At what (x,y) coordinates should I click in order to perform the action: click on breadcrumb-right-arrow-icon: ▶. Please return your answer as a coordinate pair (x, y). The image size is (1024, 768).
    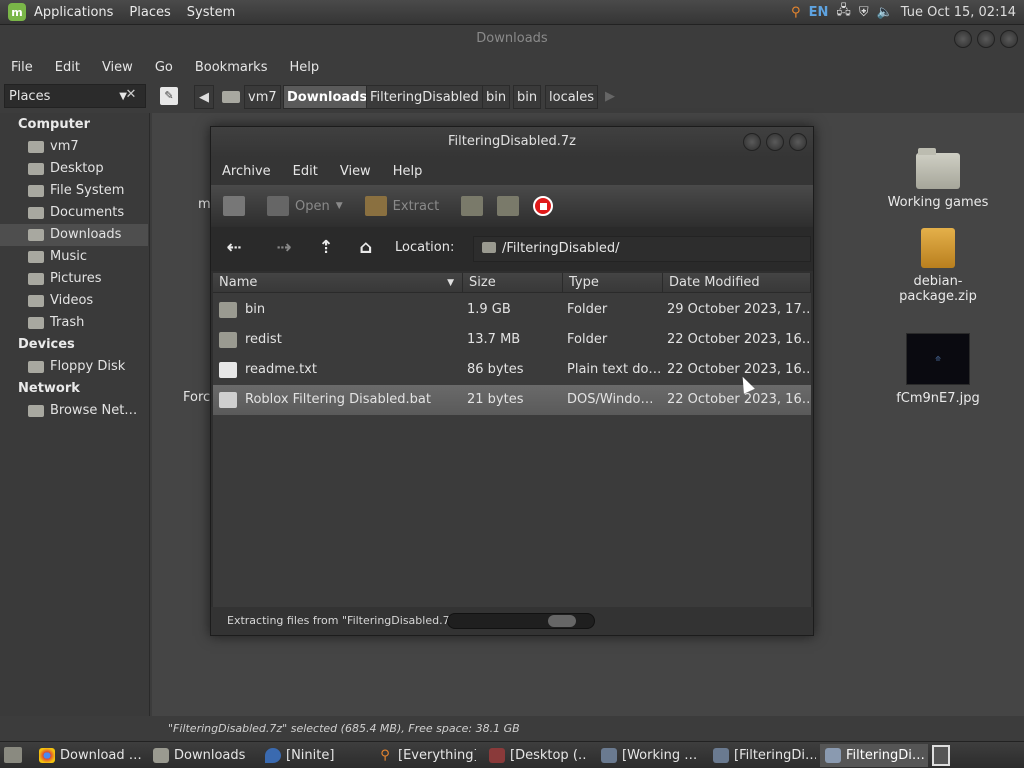
    Looking at the image, I should click on (610, 97).